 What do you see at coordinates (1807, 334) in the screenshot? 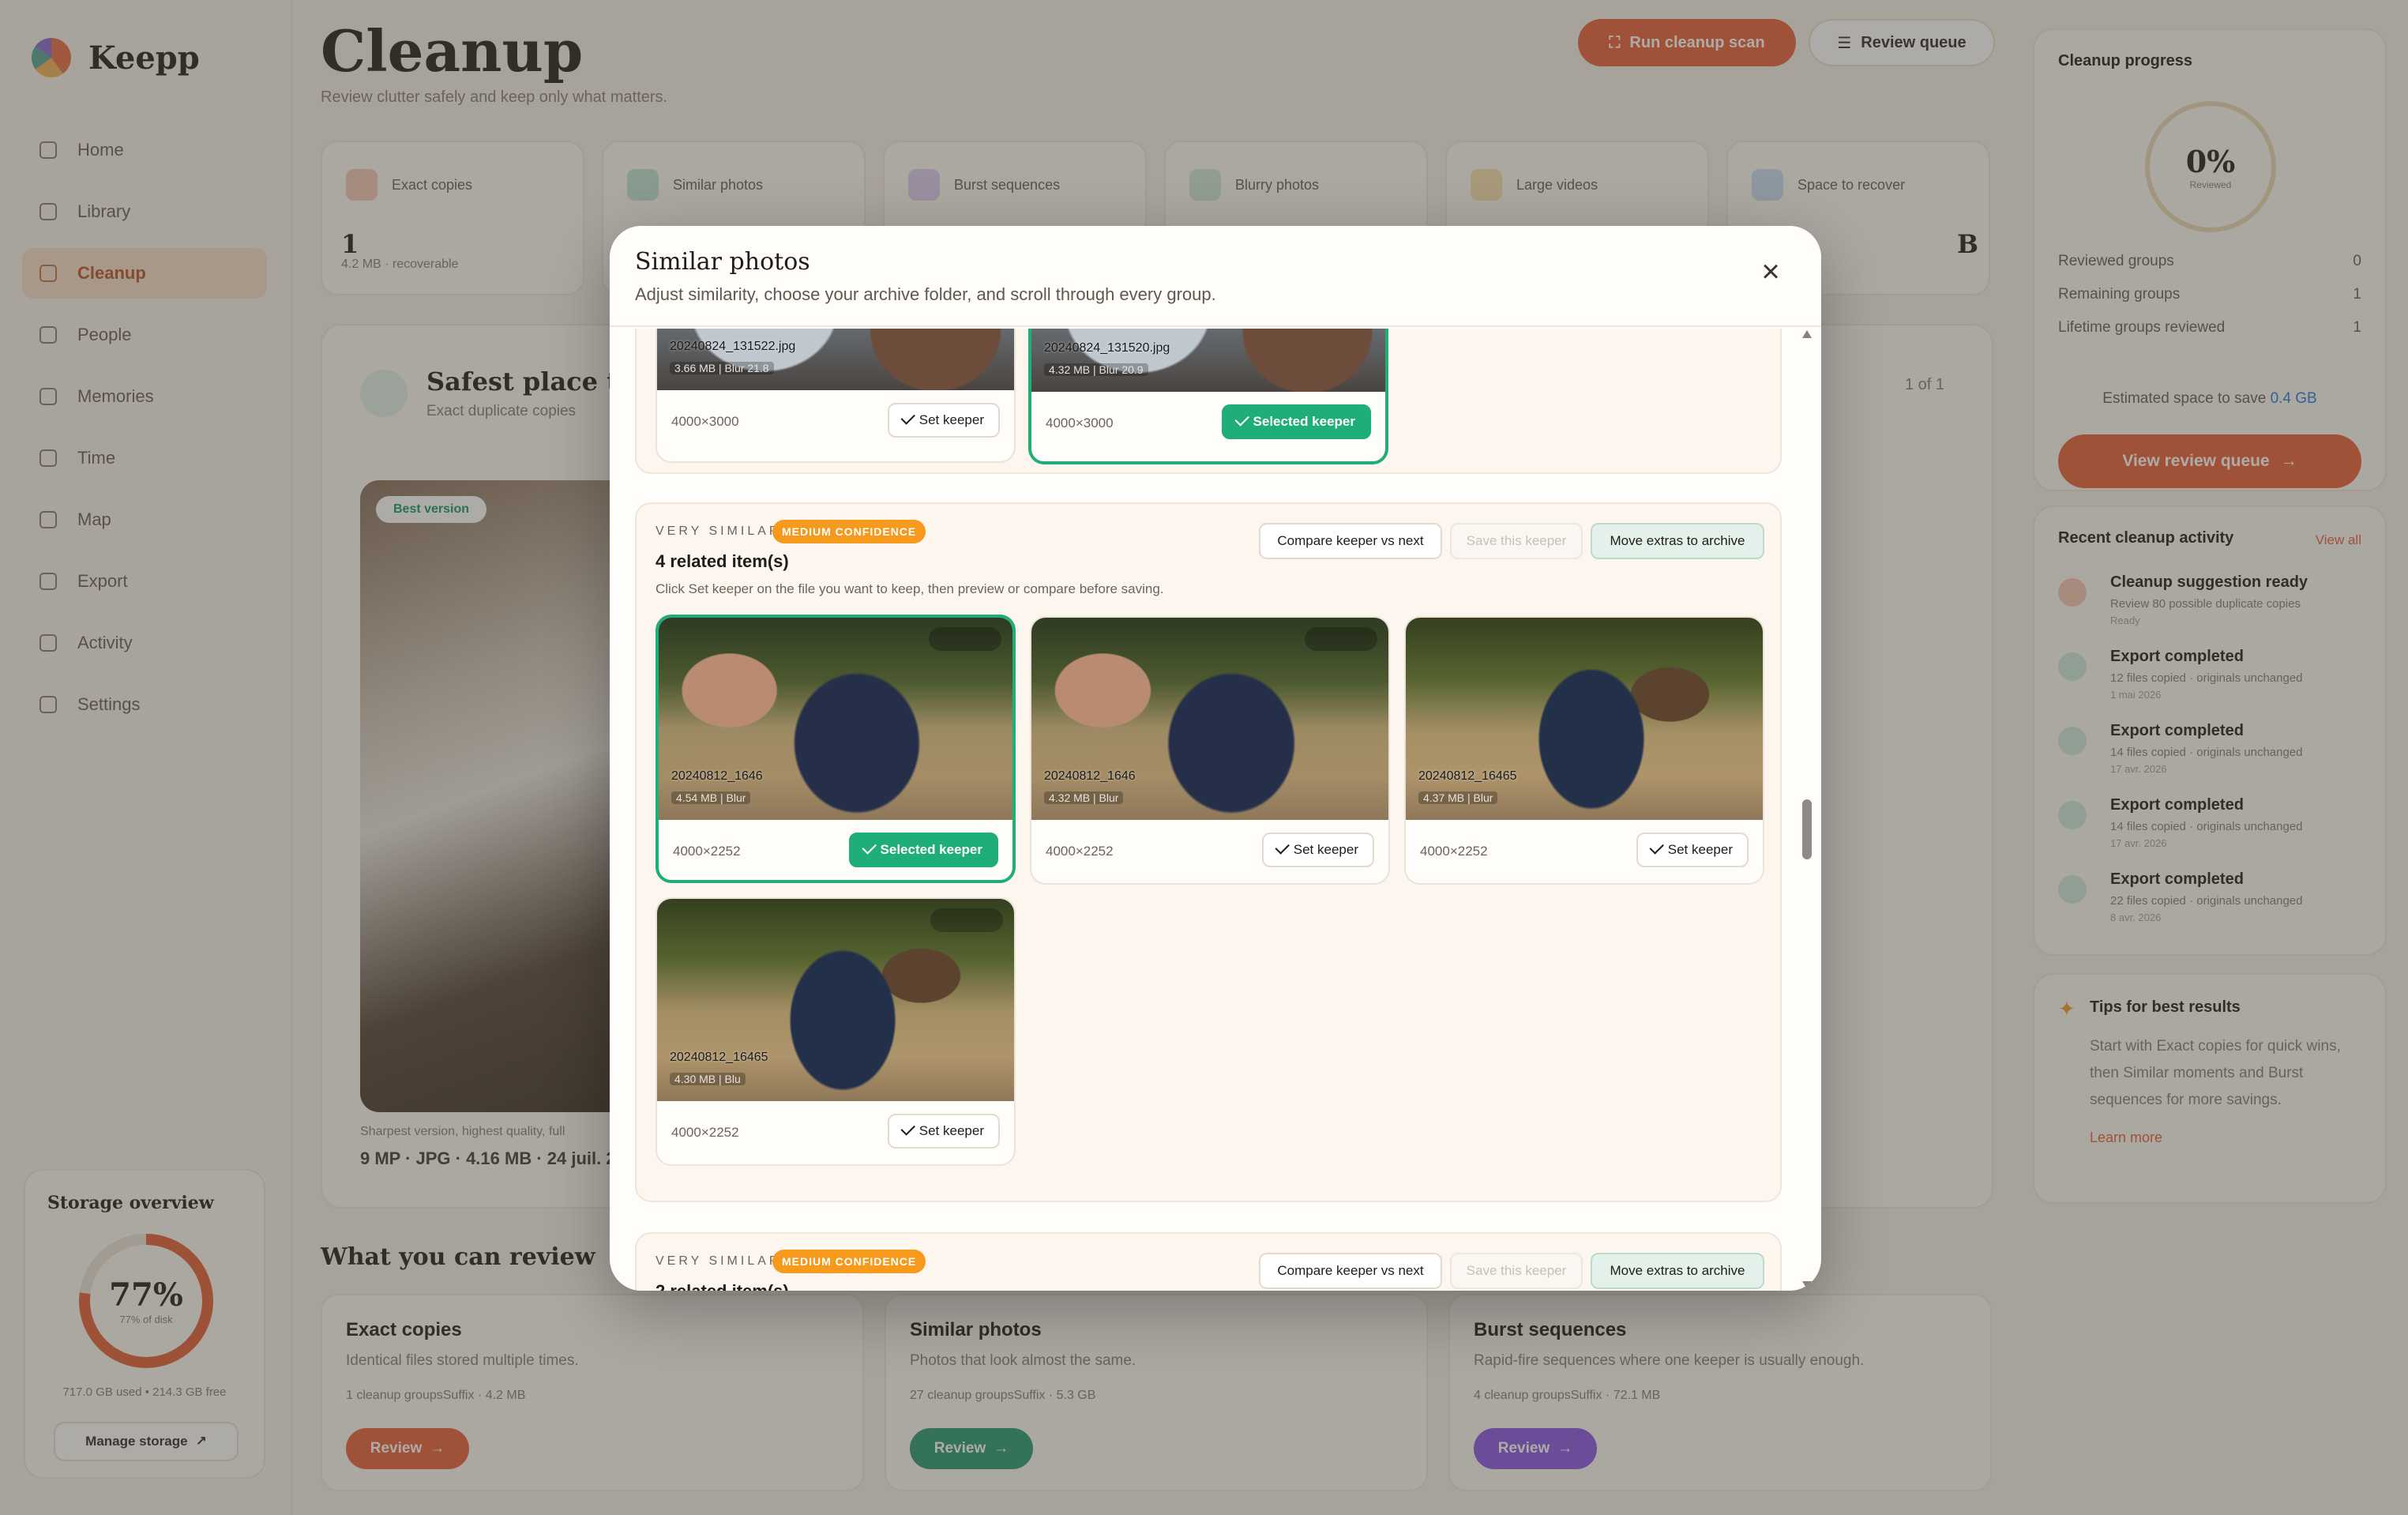
I see `scroll-up-arrow-icon` at bounding box center [1807, 334].